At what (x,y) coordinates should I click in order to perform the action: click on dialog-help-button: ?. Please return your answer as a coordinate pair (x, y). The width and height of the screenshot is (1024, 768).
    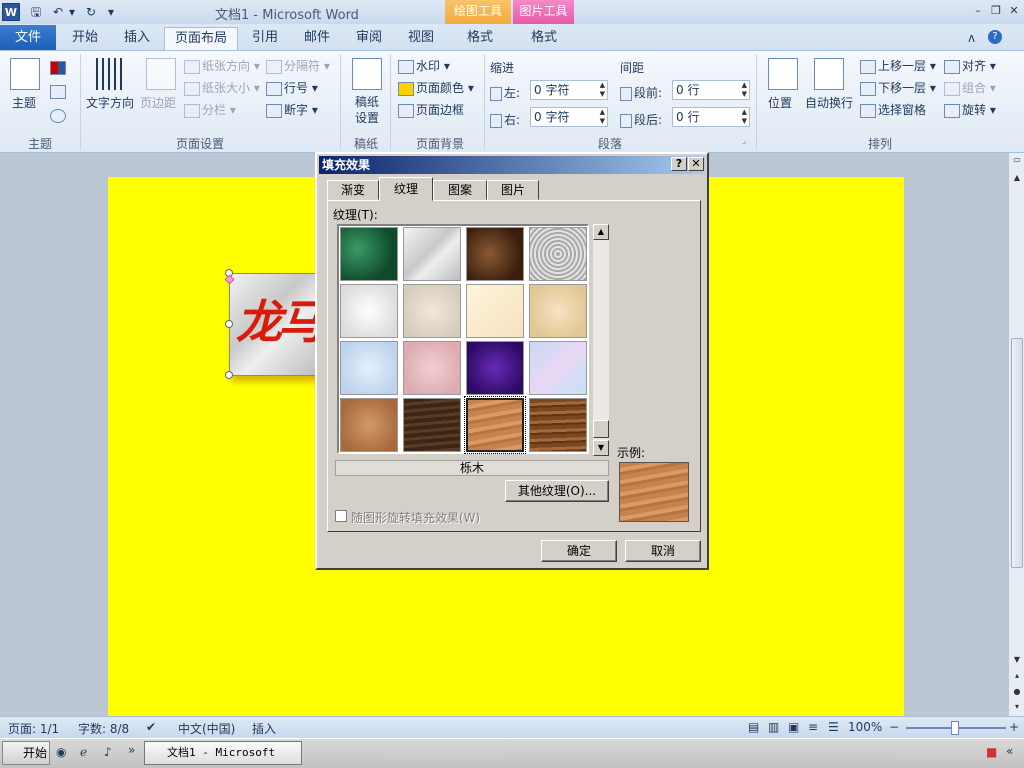
    Looking at the image, I should click on (679, 164).